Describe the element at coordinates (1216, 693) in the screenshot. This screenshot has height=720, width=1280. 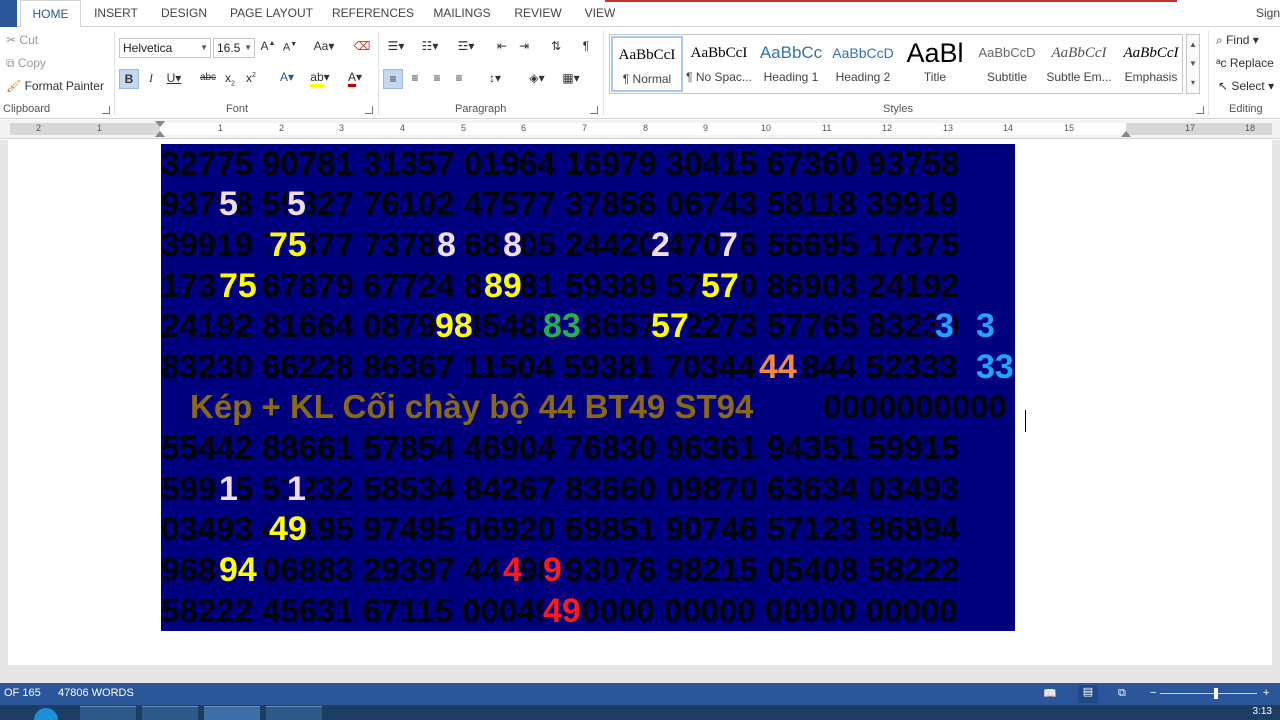
I see `zoom-slider-thumb` at that location.